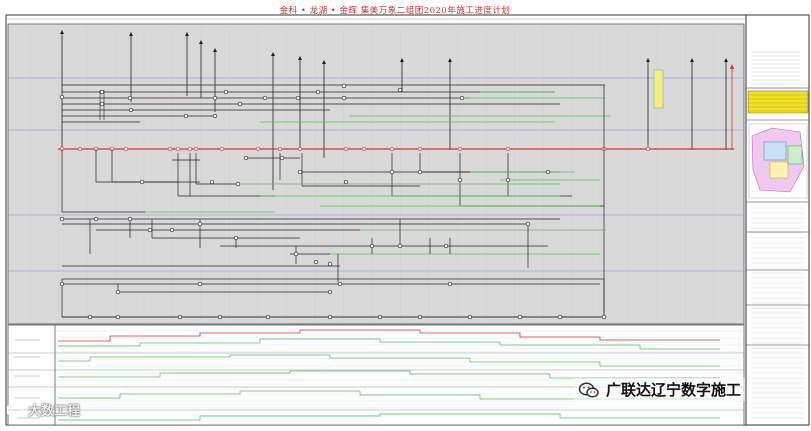 The height and width of the screenshot is (431, 811). Describe the element at coordinates (15, 409) in the screenshot. I see `face-icon` at that location.